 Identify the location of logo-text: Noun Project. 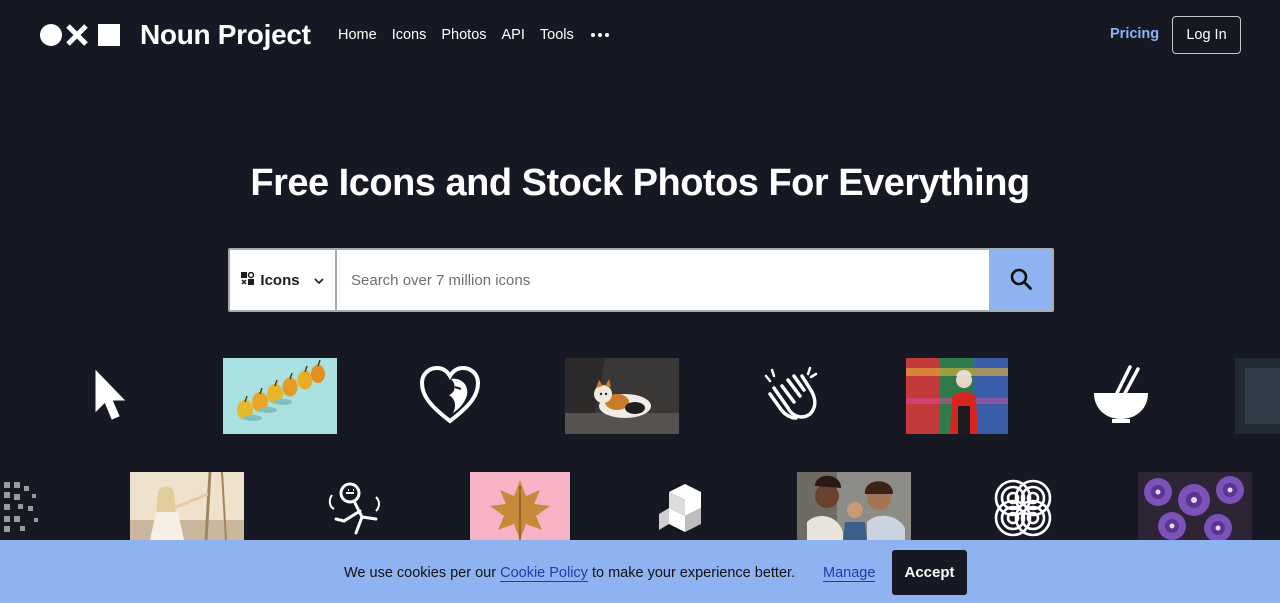
(225, 34).